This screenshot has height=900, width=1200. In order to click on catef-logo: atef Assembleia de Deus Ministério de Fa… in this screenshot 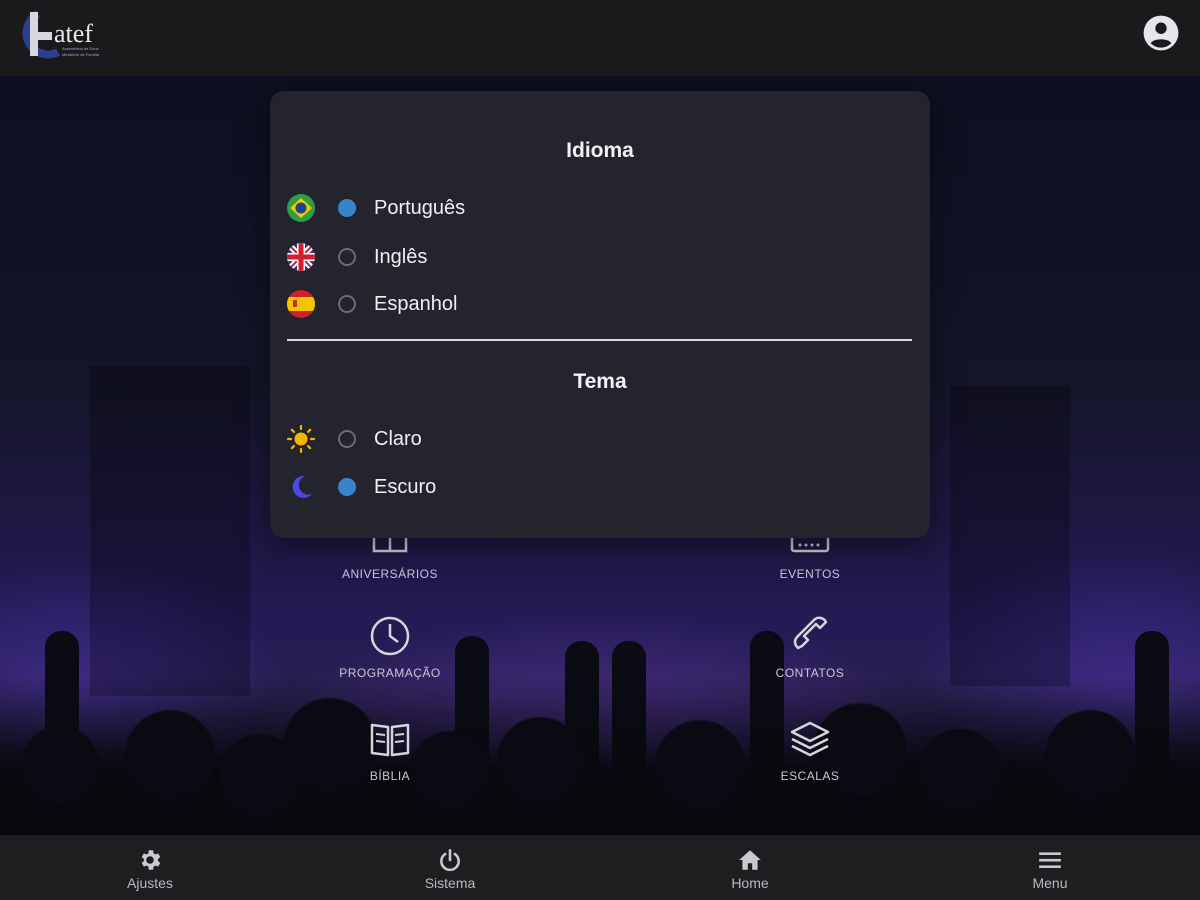, I will do `click(66, 34)`.